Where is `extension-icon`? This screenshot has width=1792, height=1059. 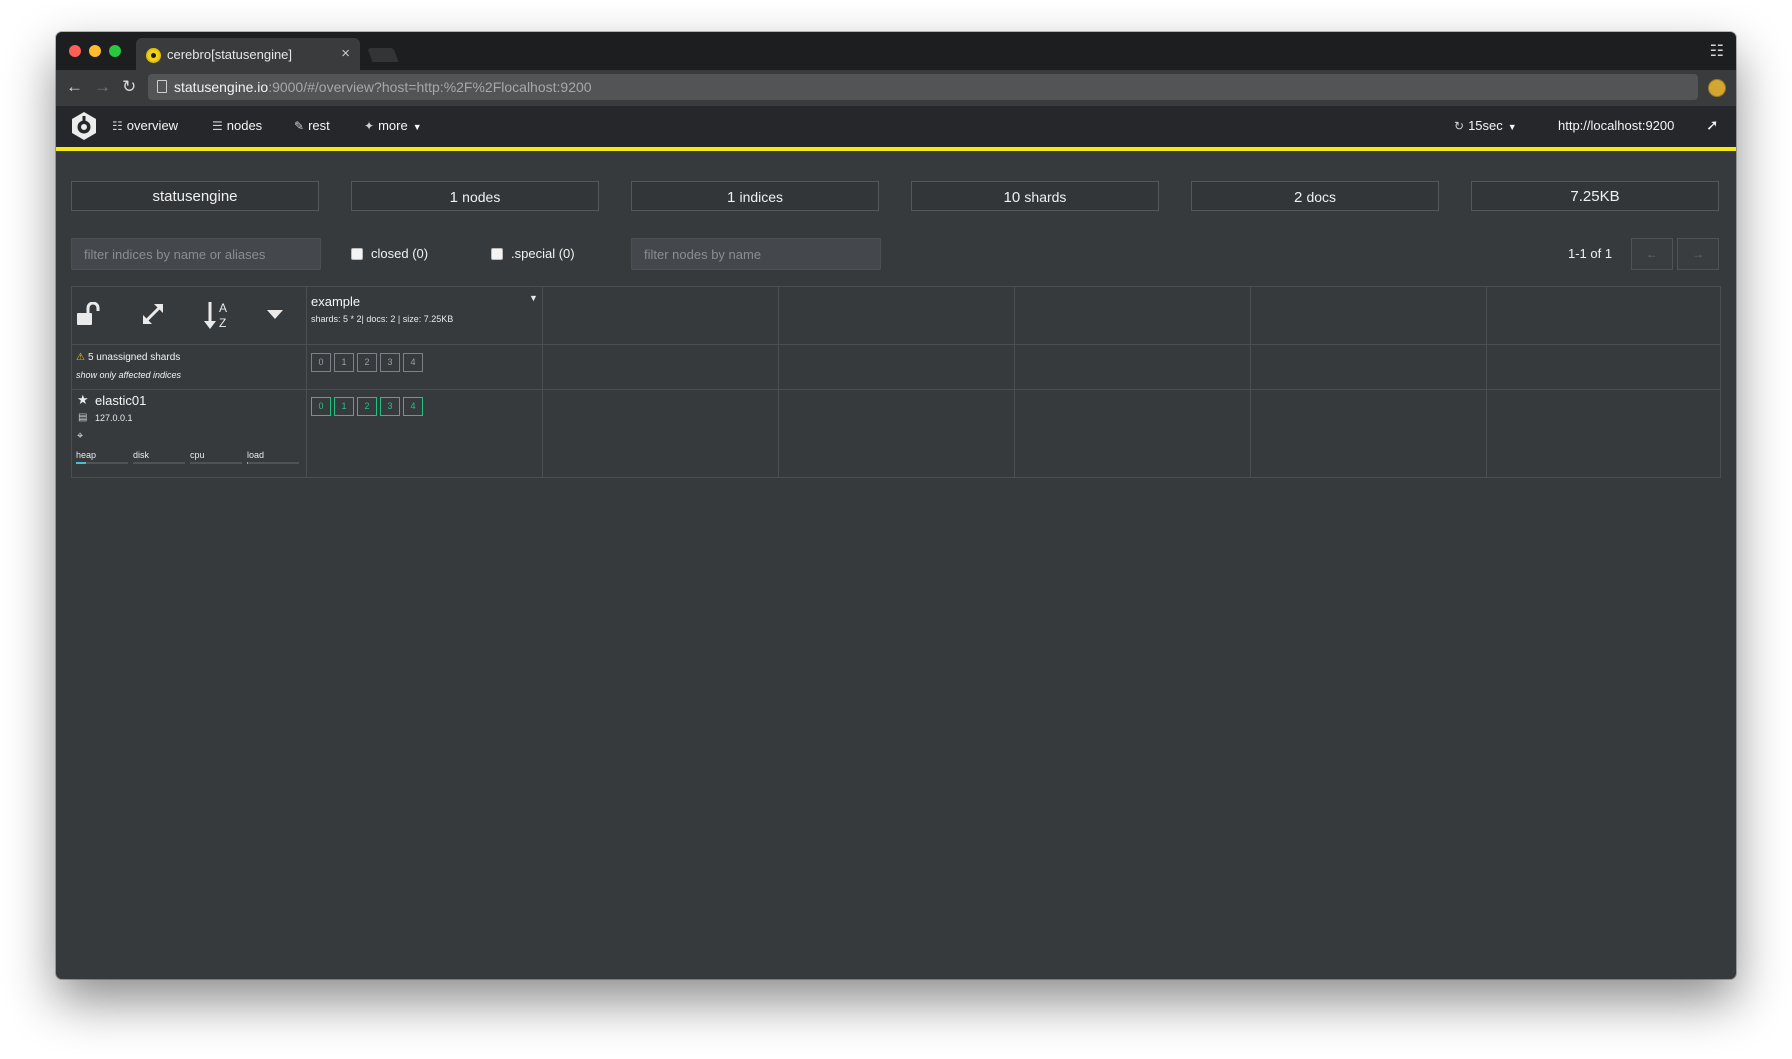
extension-icon is located at coordinates (1717, 88).